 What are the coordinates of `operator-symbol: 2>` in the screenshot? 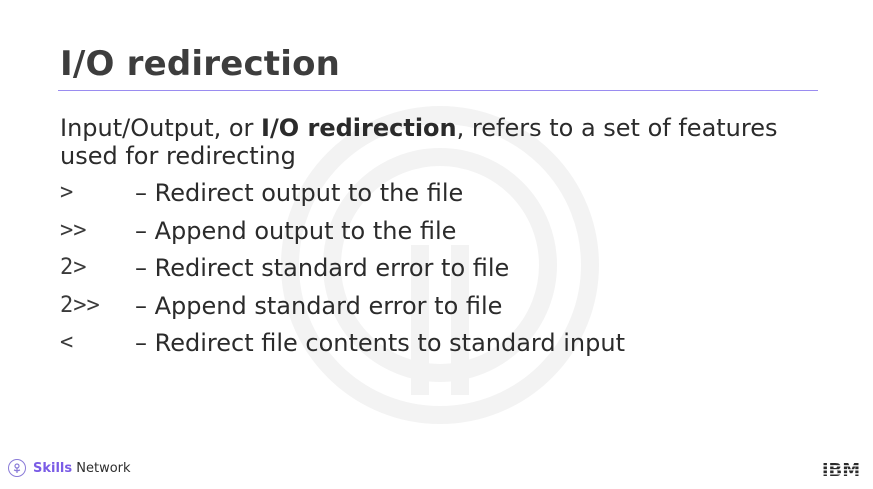 It's located at (73, 267).